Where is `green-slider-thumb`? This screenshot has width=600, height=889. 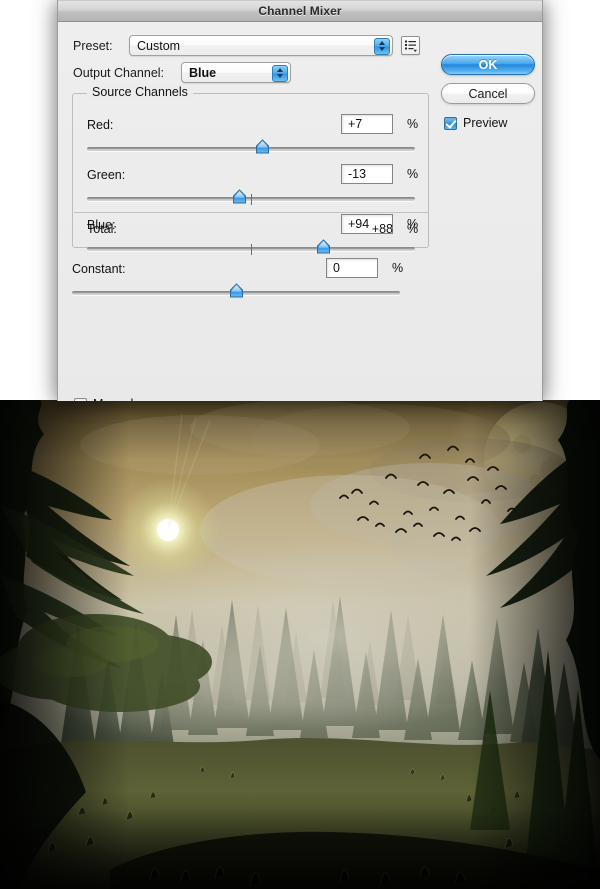
green-slider-thumb is located at coordinates (239, 197).